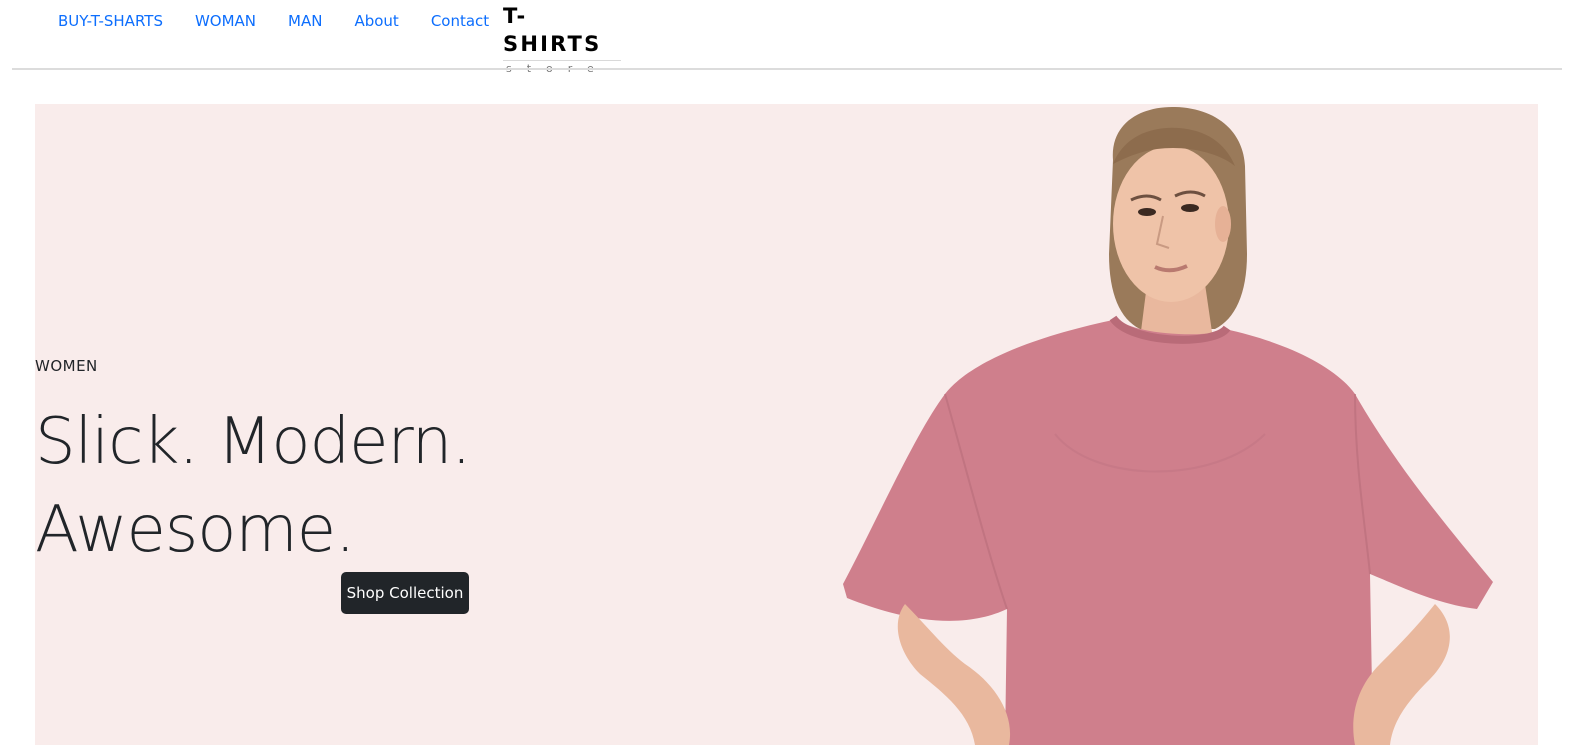 The height and width of the screenshot is (745, 1578). I want to click on nav-item-woman: WOMAN, so click(225, 21).